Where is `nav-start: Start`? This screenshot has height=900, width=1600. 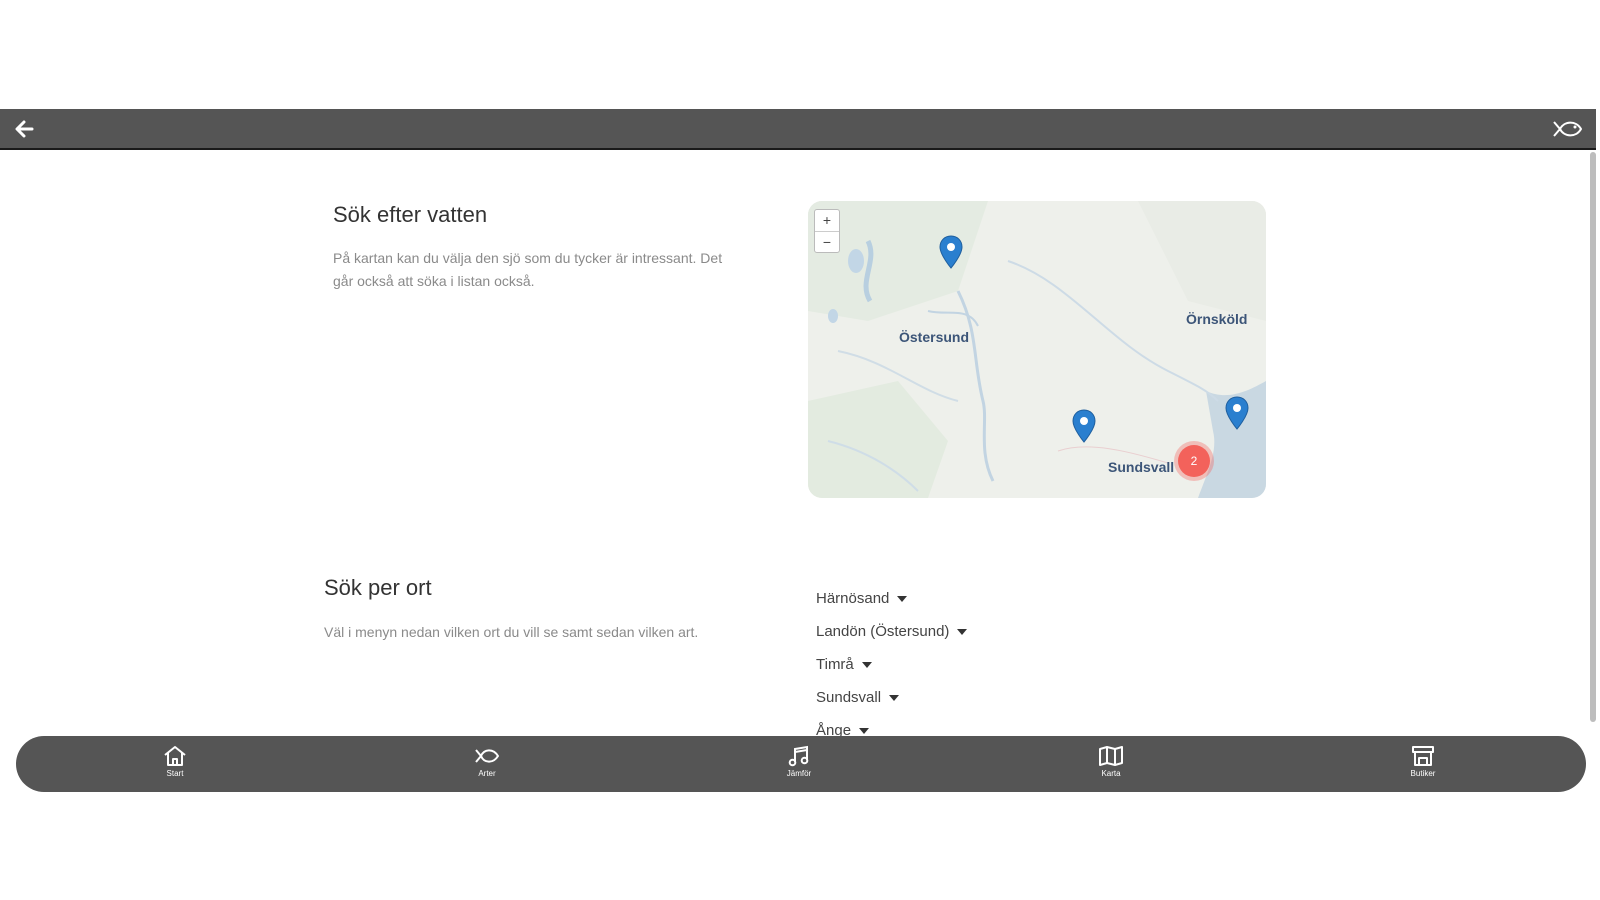
nav-start: Start is located at coordinates (175, 761).